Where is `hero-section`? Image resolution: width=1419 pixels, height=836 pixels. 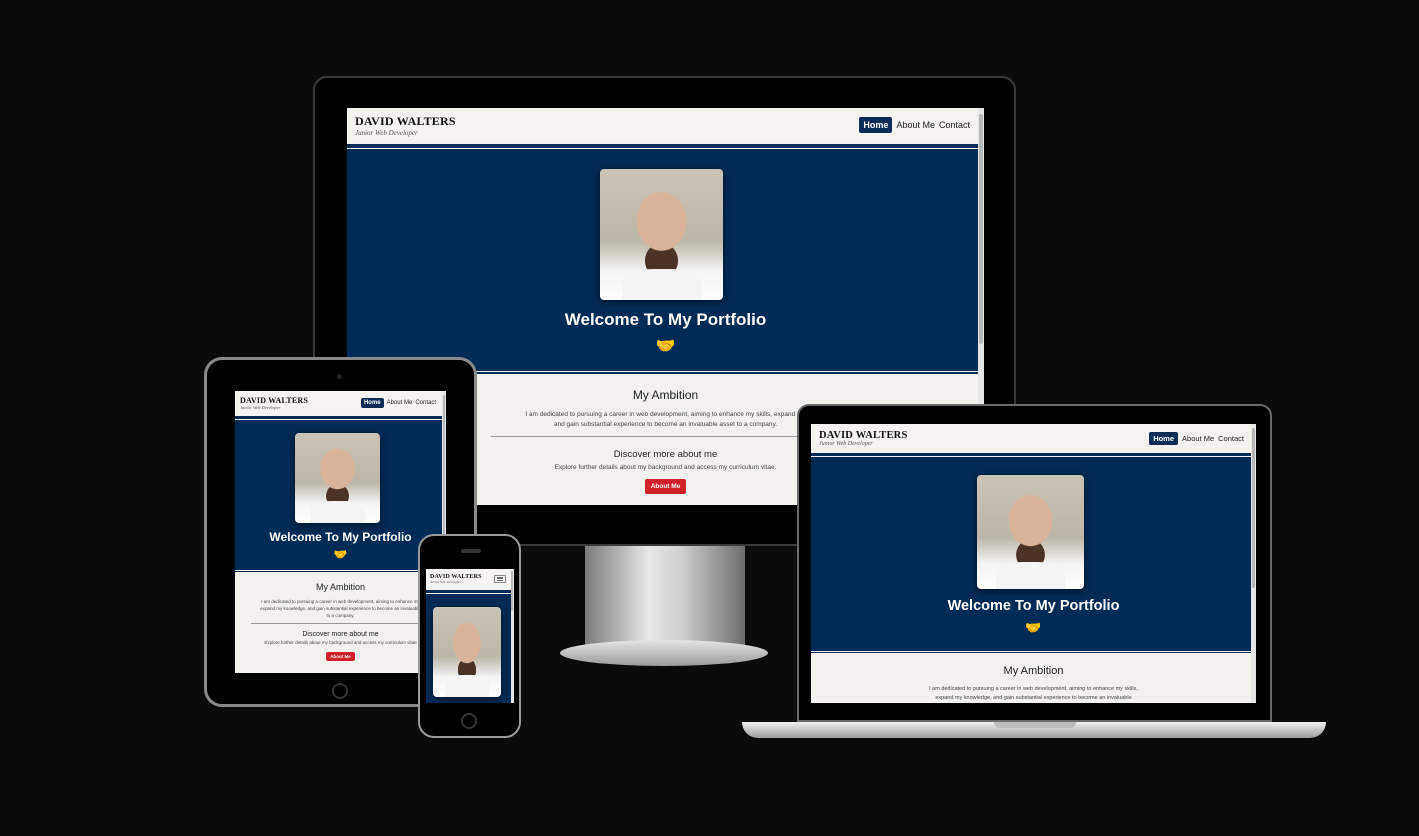 hero-section is located at coordinates (470, 646).